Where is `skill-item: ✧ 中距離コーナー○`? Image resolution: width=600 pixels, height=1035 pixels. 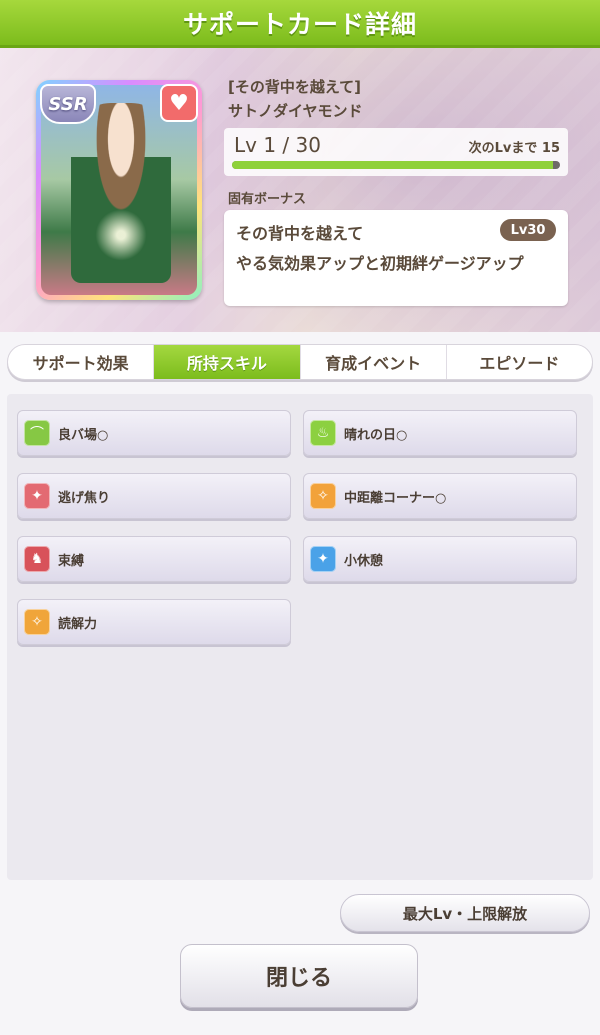
skill-item: ✧ 中距離コーナー○ is located at coordinates (440, 496).